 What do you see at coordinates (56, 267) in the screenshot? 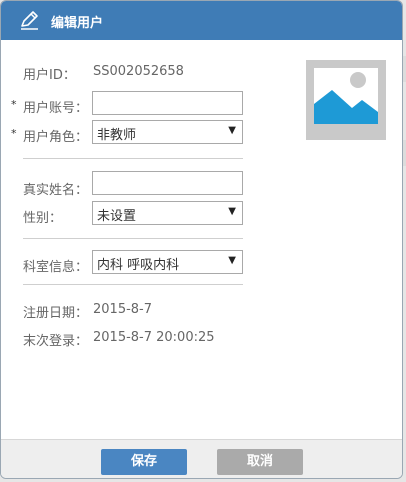
I see `department-label: 科室信息：` at bounding box center [56, 267].